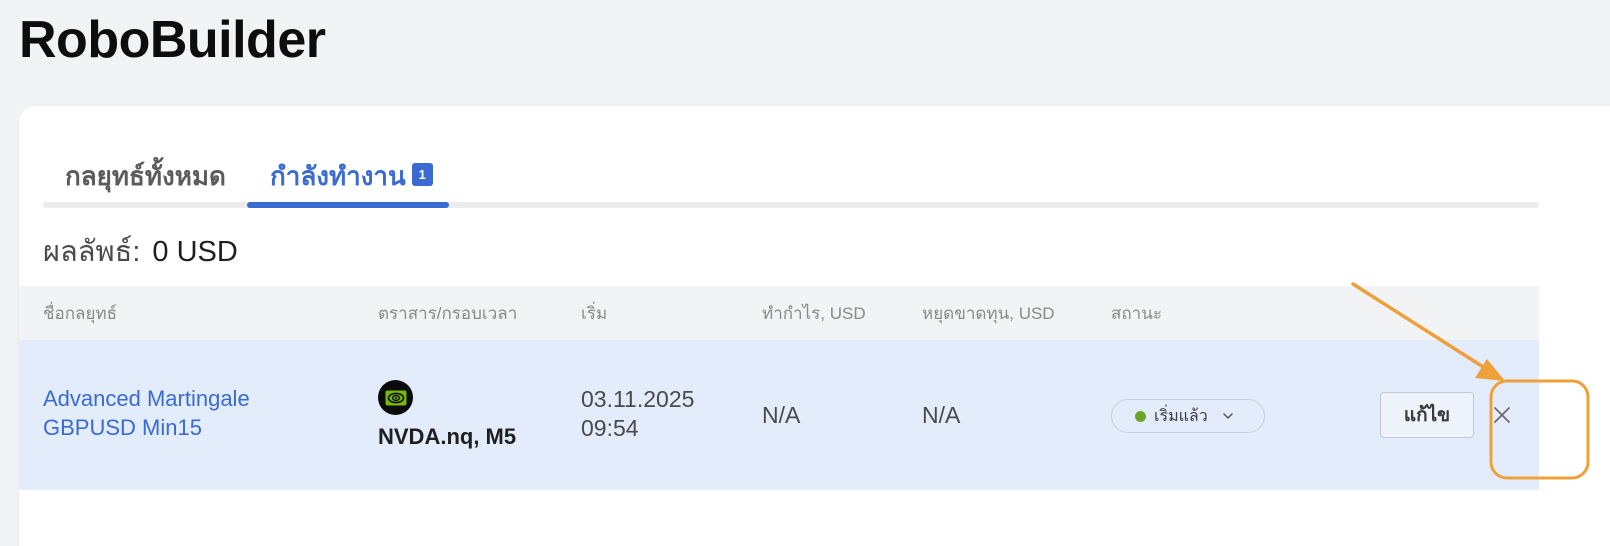  Describe the element at coordinates (1140, 416) in the screenshot. I see `status-active-dot` at that location.